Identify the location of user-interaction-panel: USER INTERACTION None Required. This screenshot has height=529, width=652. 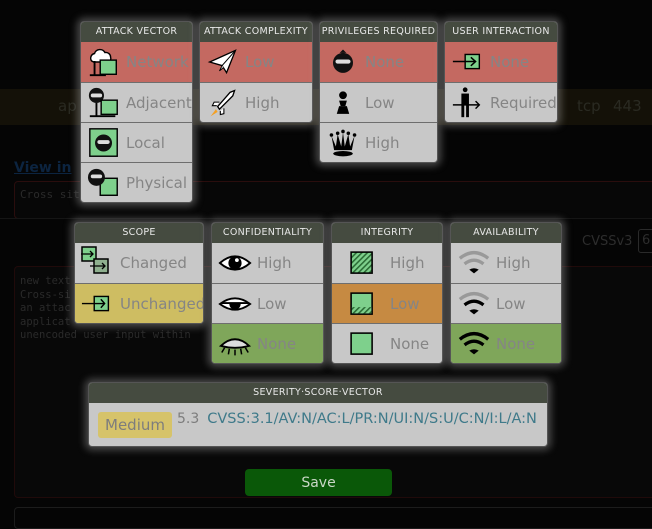
(501, 72).